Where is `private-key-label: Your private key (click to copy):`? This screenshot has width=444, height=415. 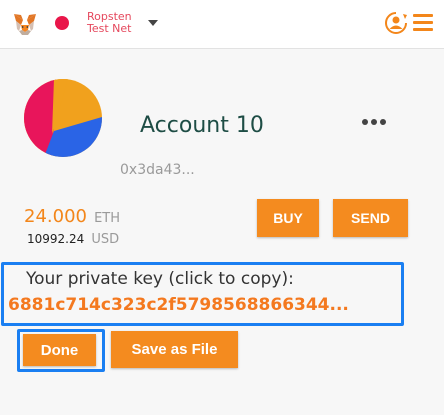 private-key-label: Your private key (click to copy): is located at coordinates (160, 279).